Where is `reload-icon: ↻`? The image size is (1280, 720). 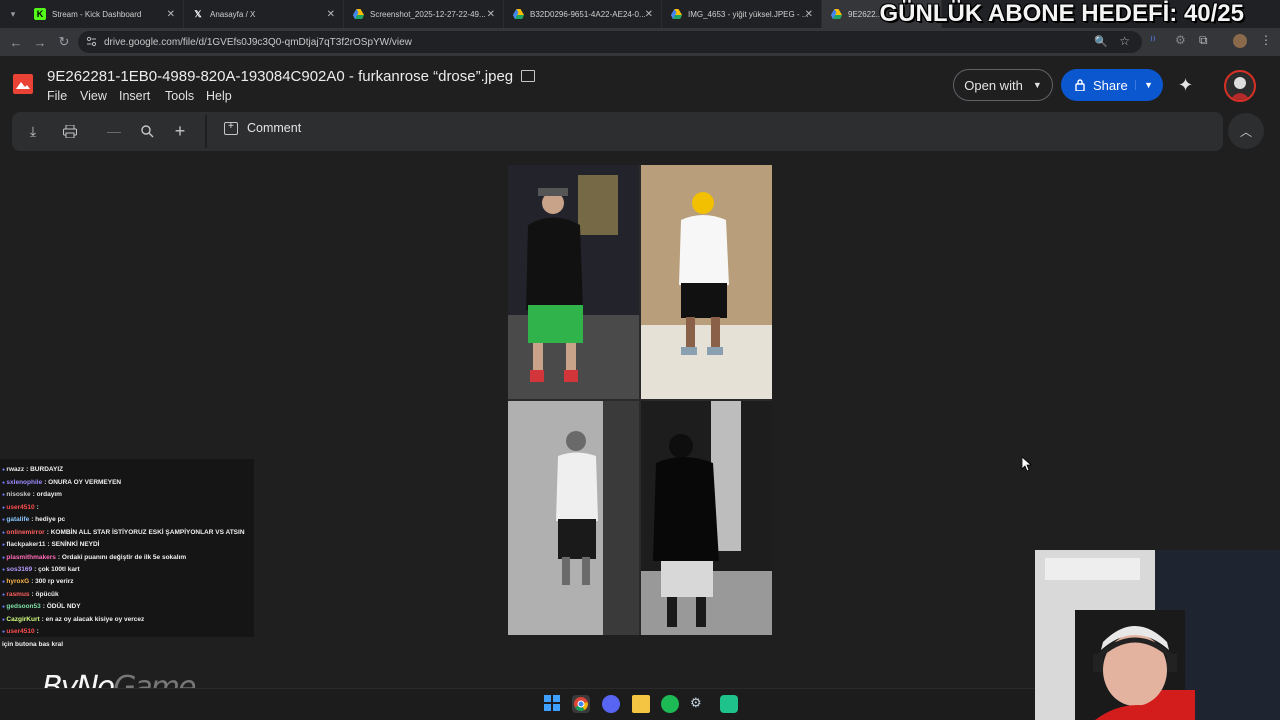
reload-icon: ↻ is located at coordinates (64, 42).